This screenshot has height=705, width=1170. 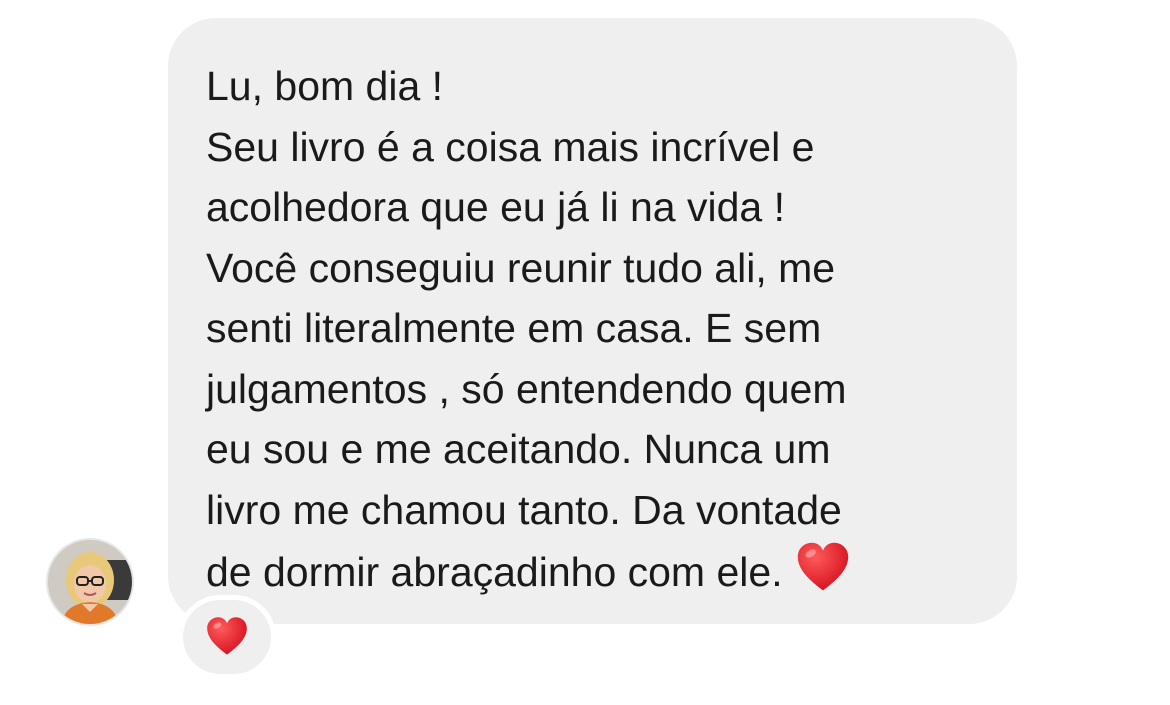 I want to click on message-line: Lu, bom dia !, so click(x=325, y=86).